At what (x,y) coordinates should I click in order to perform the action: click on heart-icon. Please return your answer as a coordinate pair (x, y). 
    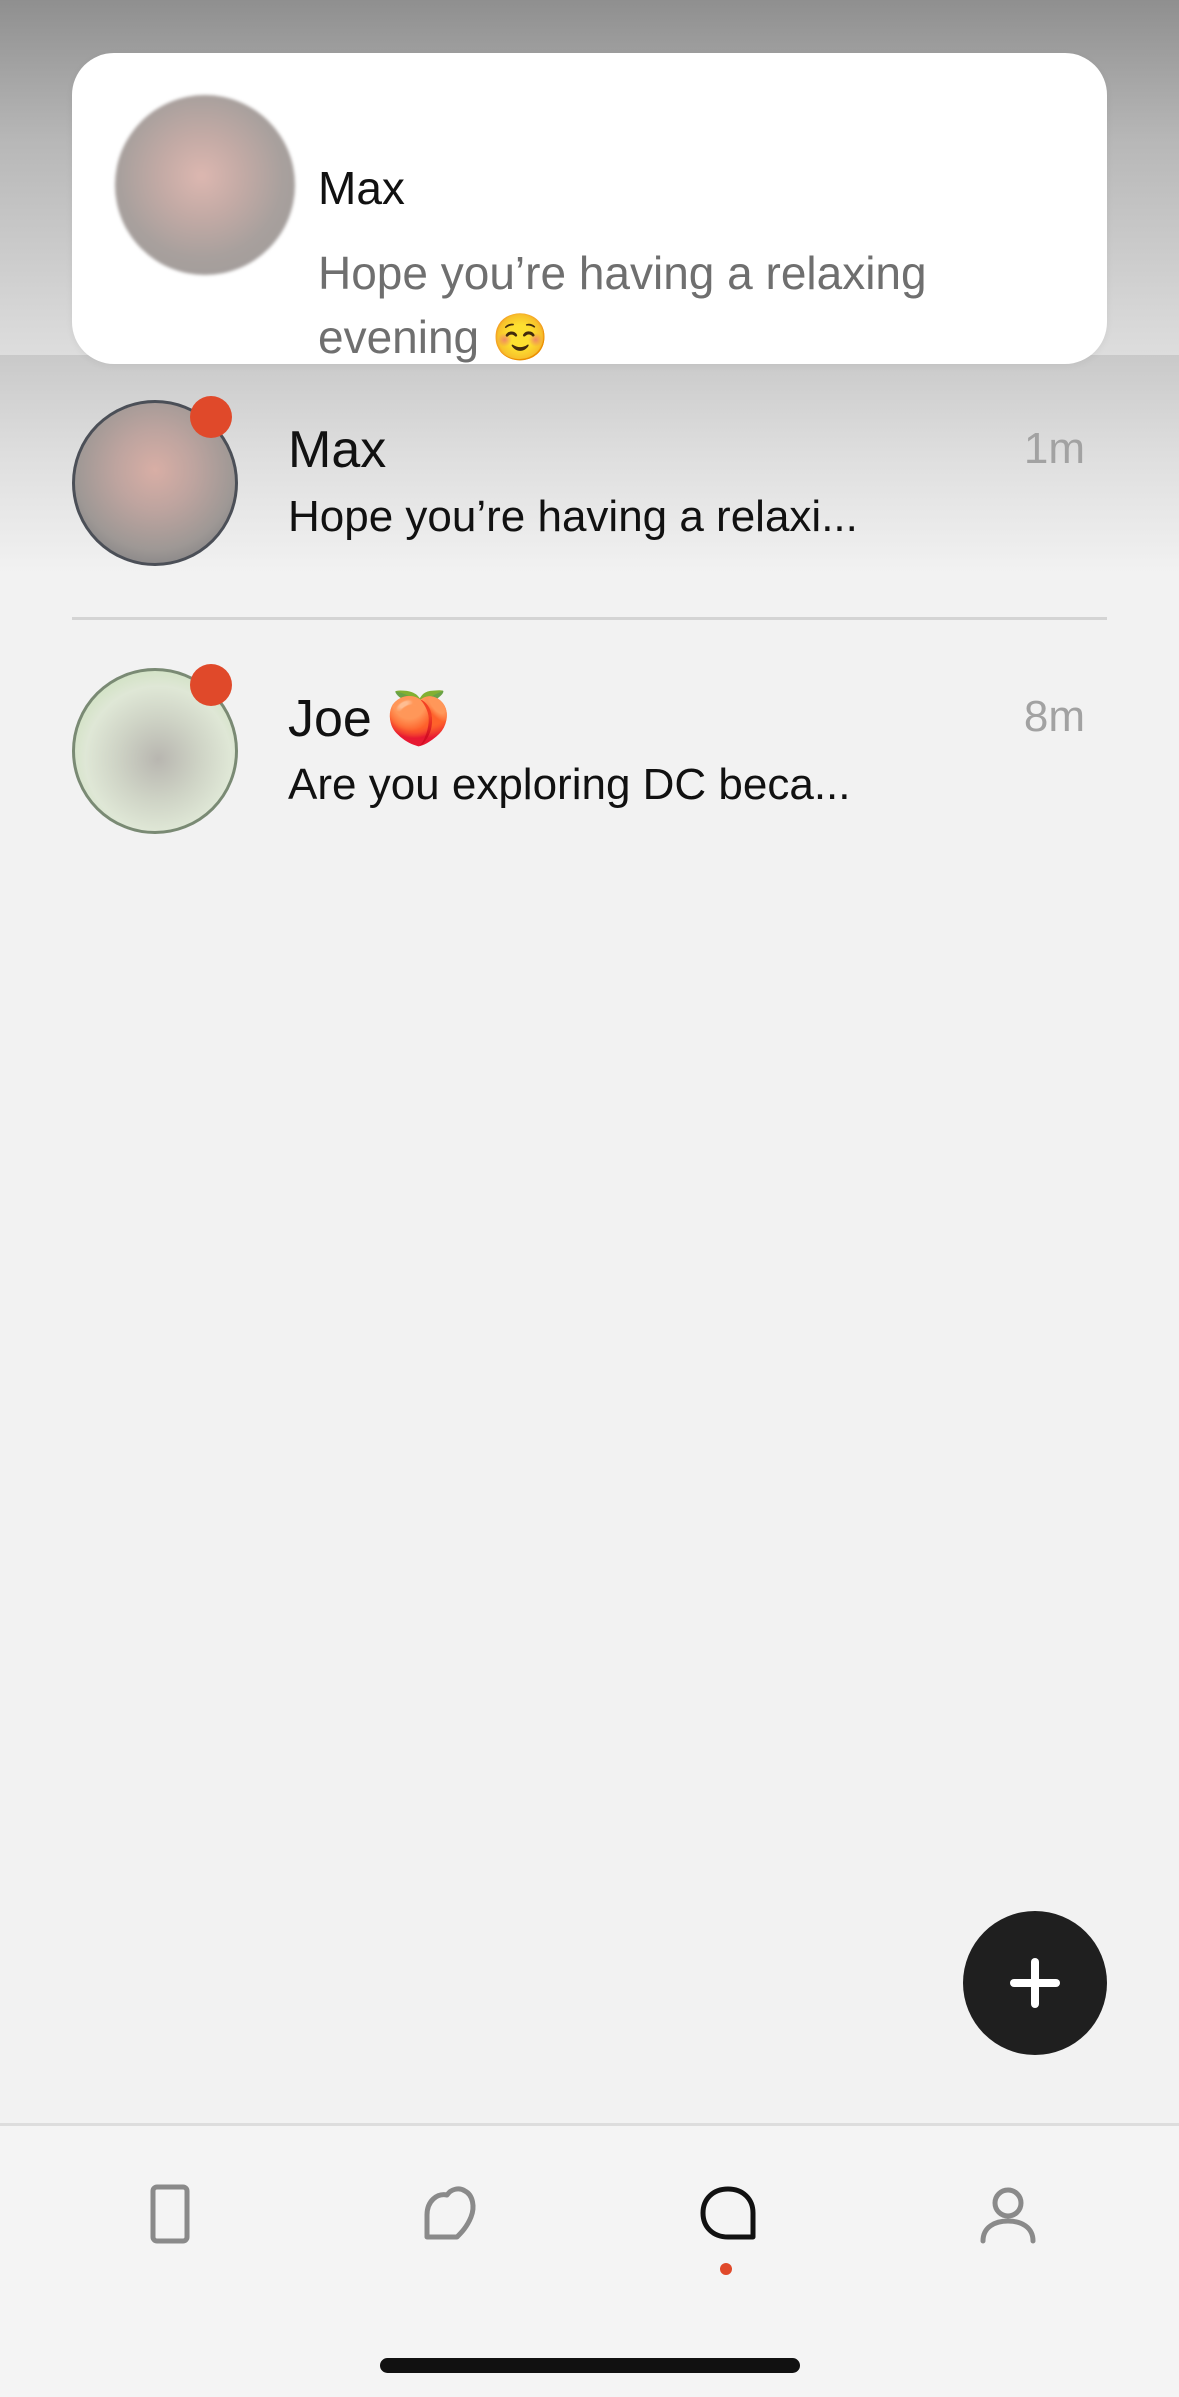
    Looking at the image, I should click on (450, 2213).